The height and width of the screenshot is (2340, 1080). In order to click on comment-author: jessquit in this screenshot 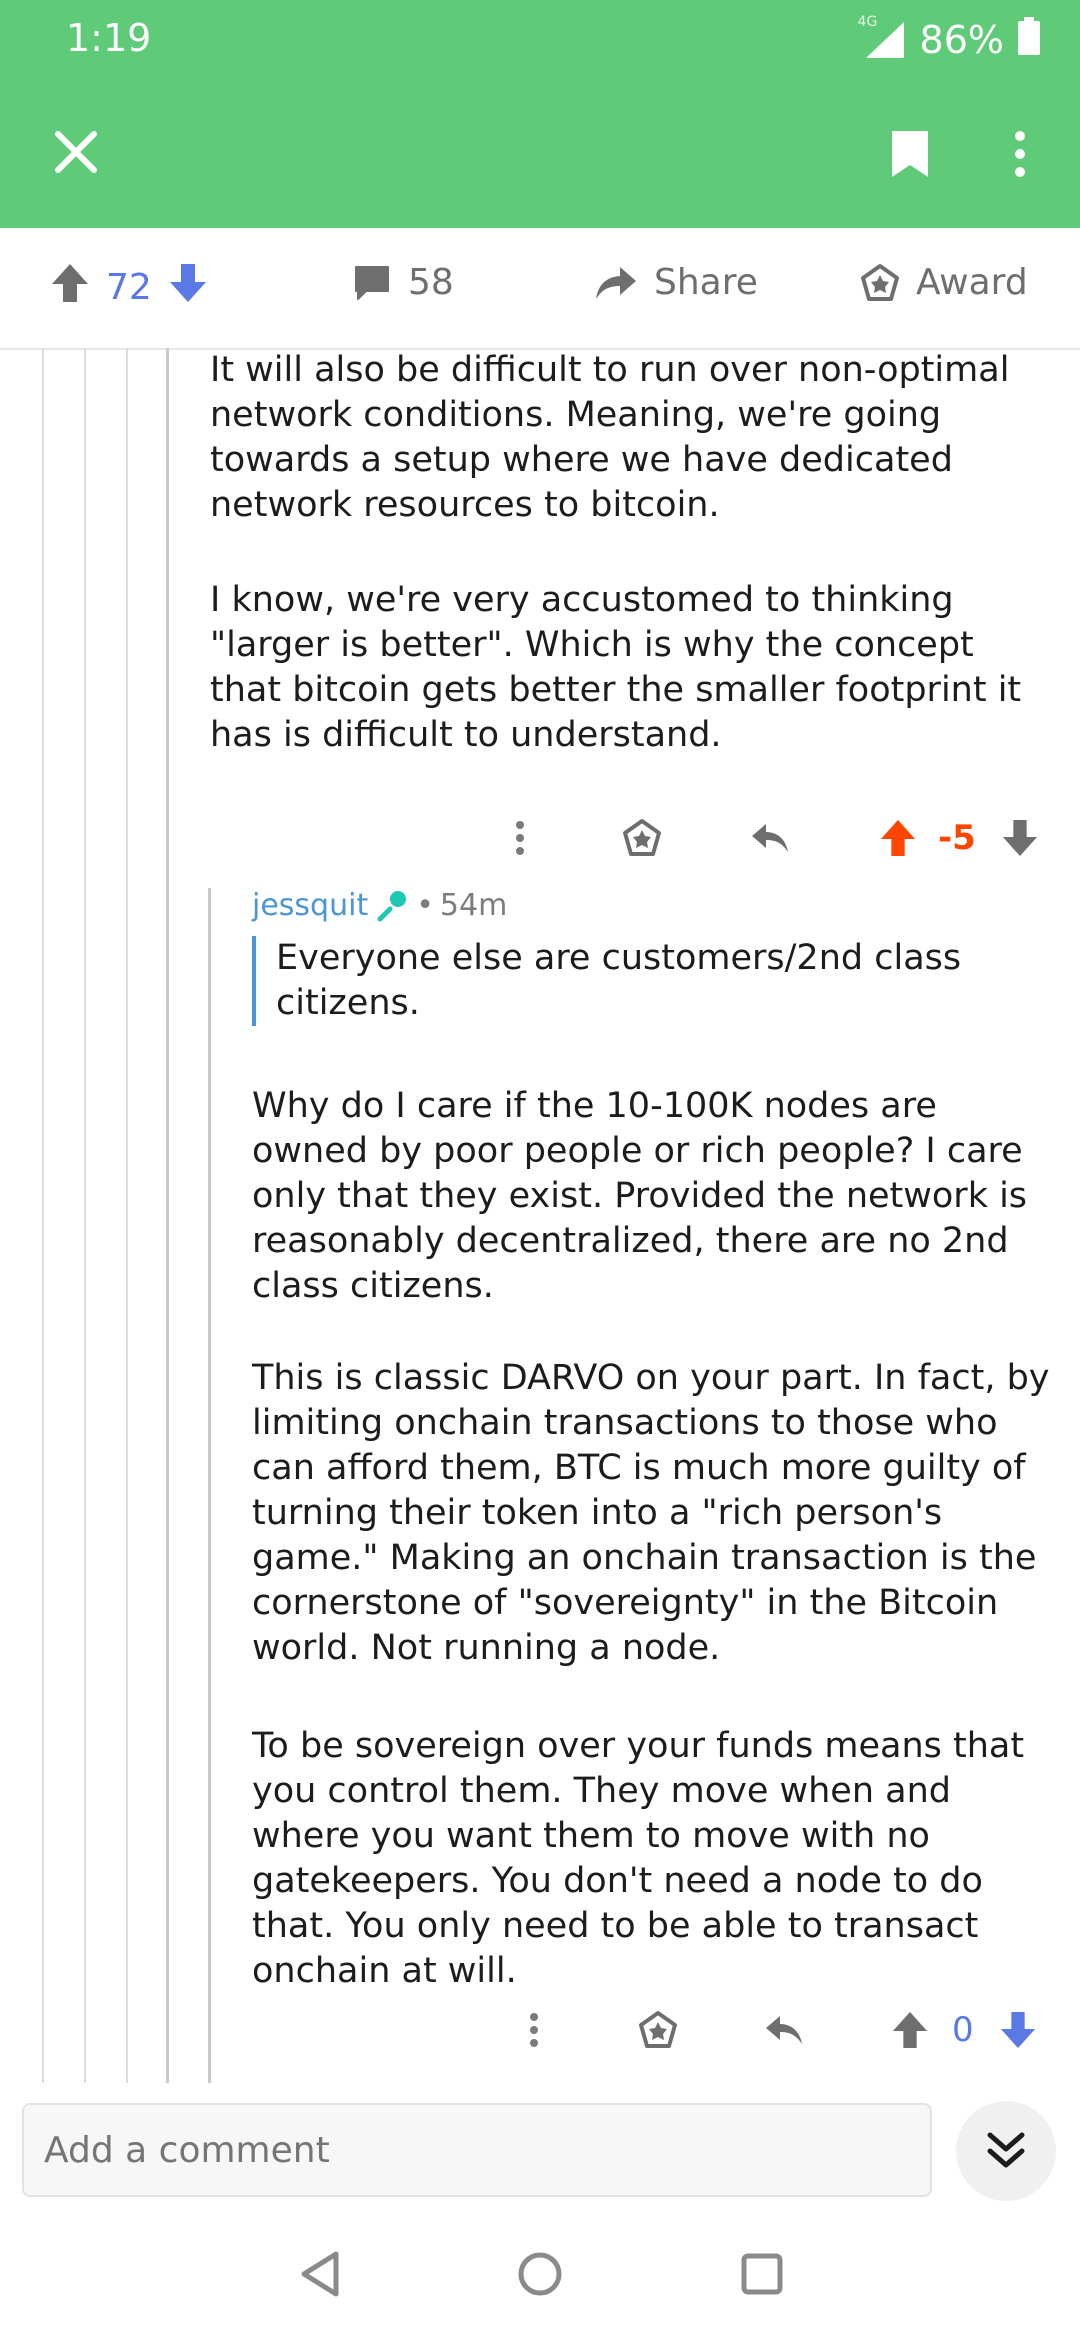, I will do `click(310, 905)`.